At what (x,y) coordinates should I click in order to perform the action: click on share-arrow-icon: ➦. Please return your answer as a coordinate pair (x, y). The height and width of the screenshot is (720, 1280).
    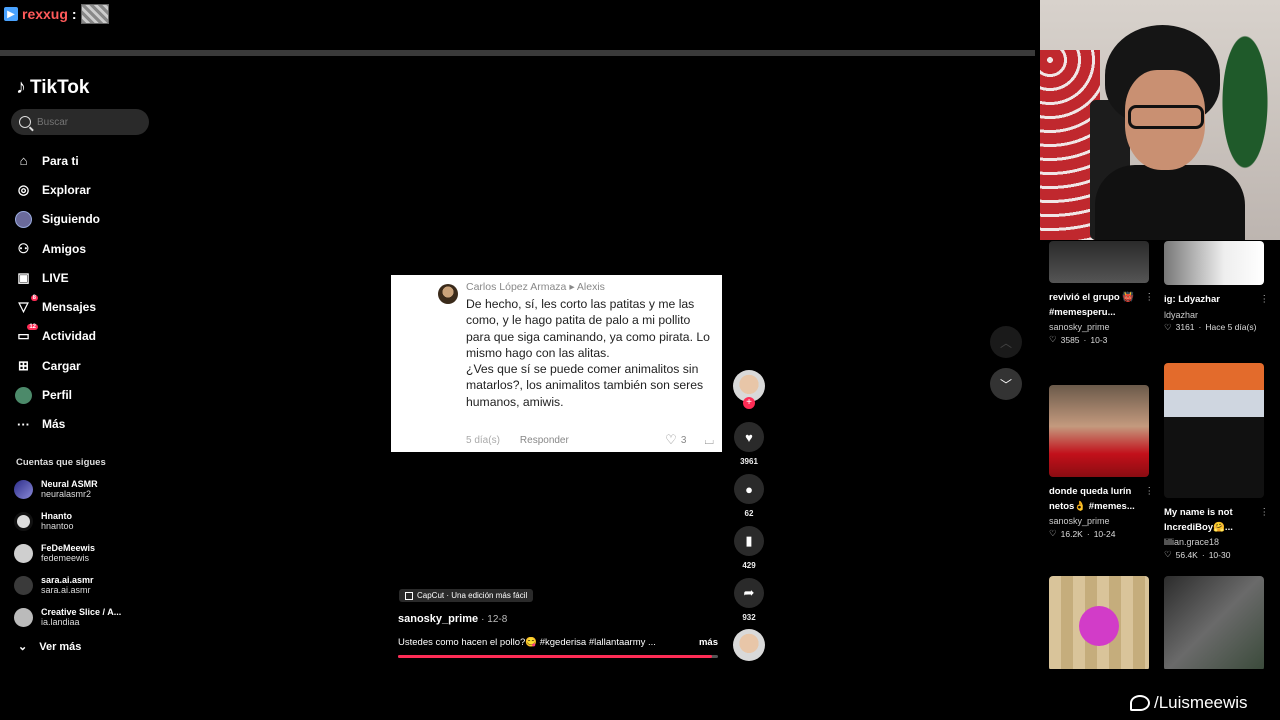
    Looking at the image, I should click on (749, 592).